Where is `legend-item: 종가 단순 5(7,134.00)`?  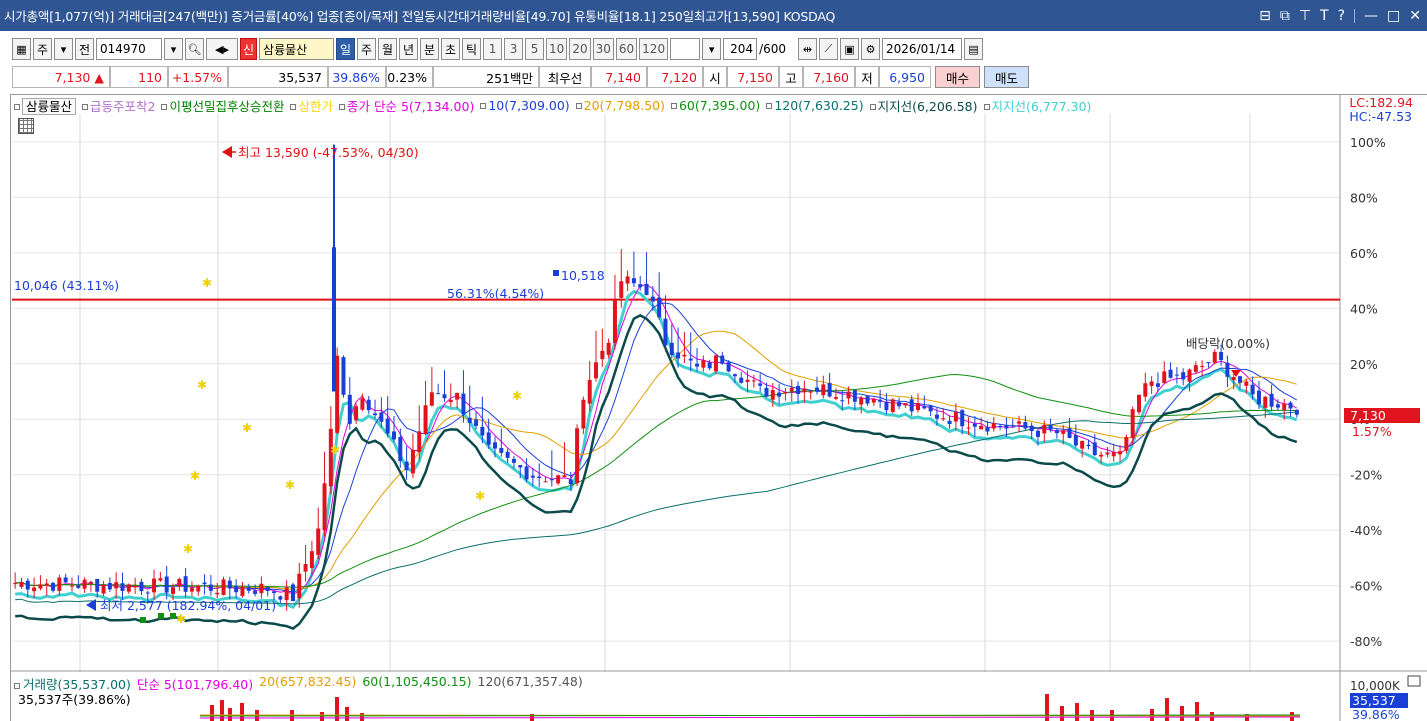 legend-item: 종가 단순 5(7,134.00) is located at coordinates (406, 105).